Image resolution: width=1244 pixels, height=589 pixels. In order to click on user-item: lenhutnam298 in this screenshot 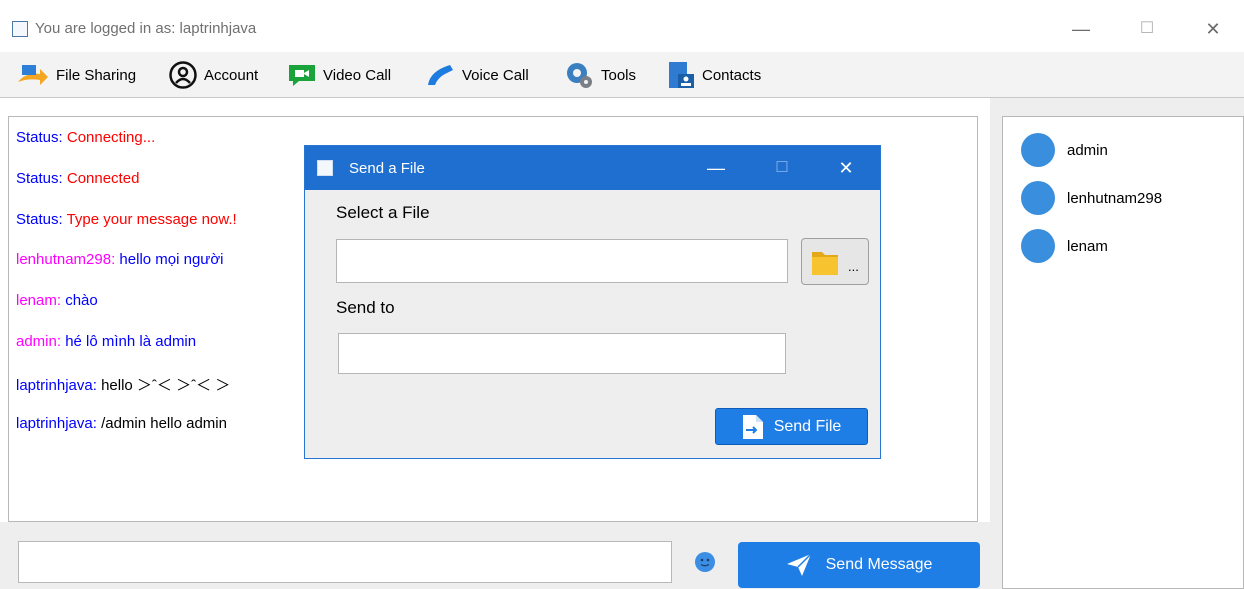, I will do `click(1091, 198)`.